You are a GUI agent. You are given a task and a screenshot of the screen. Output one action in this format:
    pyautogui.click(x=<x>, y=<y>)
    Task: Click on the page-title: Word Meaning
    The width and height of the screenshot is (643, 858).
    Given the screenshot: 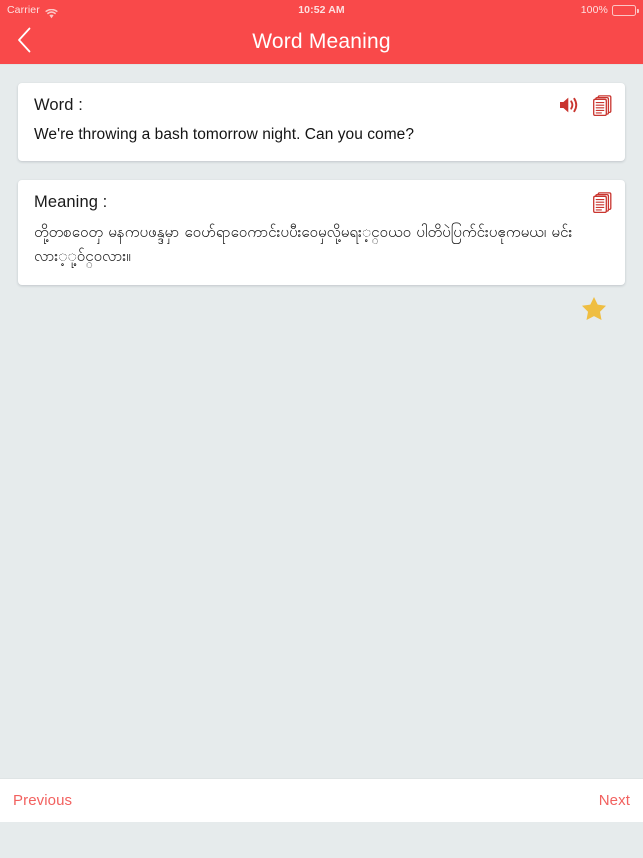 What is the action you would take?
    pyautogui.click(x=321, y=41)
    